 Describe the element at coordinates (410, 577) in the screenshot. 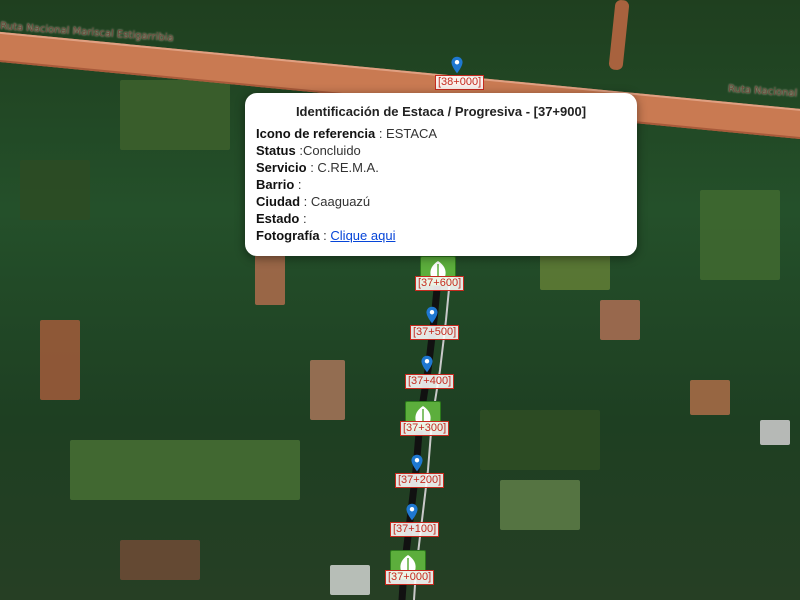

I see `marker-label: [37+000]` at that location.